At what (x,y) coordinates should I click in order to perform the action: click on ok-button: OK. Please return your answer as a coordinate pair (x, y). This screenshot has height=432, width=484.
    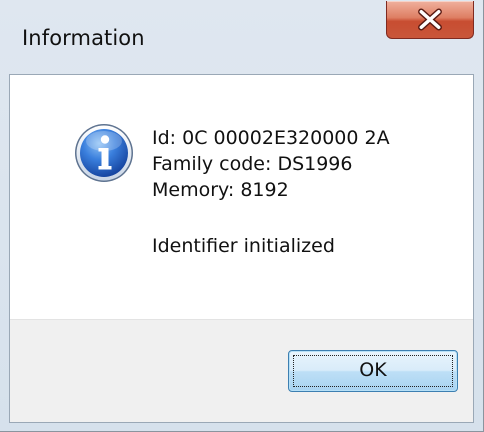
    Looking at the image, I should click on (373, 371).